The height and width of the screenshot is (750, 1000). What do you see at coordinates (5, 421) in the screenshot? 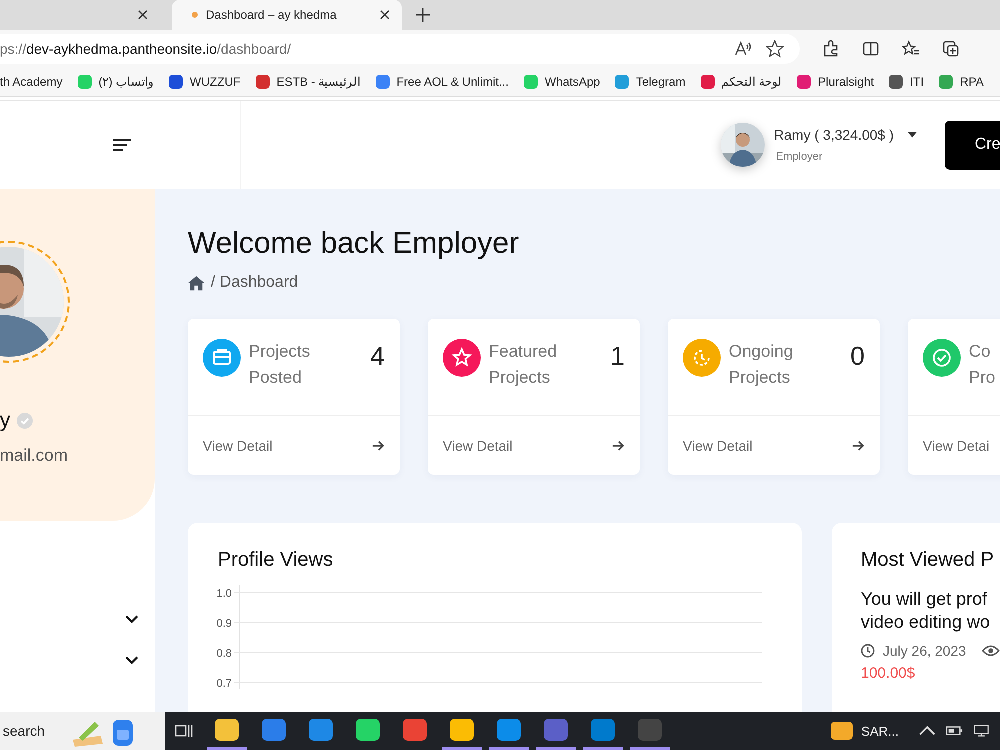
I see `profile-name: y` at bounding box center [5, 421].